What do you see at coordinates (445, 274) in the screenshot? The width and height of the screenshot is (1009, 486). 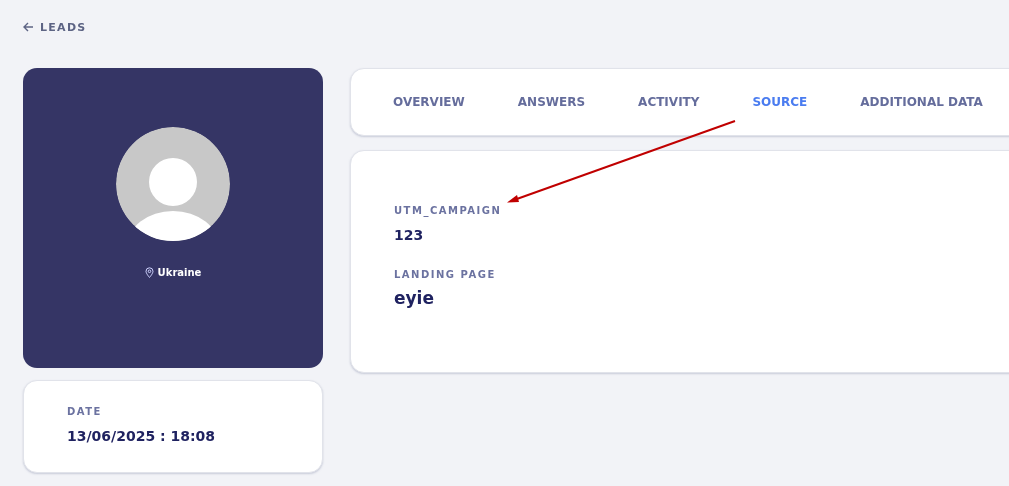 I see `field-label: LANDING PAGE` at bounding box center [445, 274].